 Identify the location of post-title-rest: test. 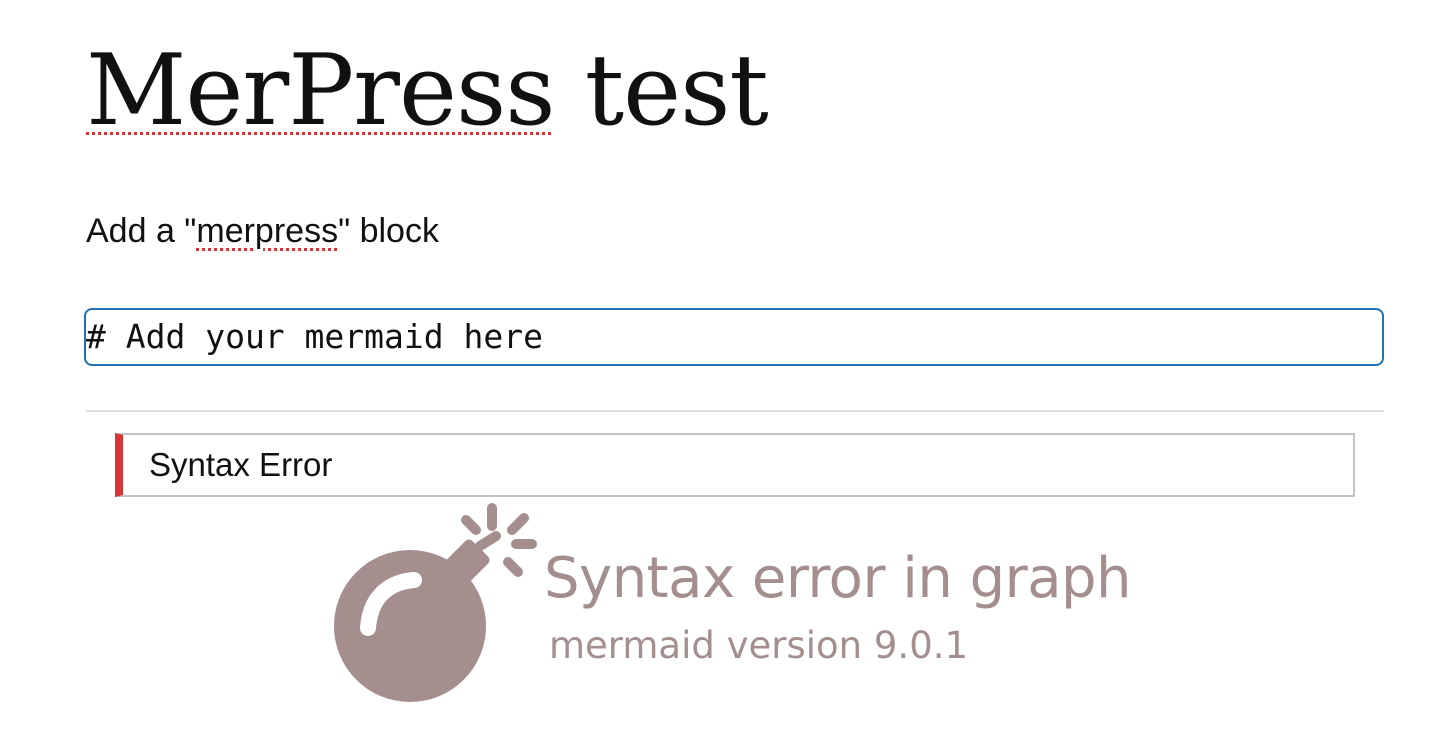
(661, 91).